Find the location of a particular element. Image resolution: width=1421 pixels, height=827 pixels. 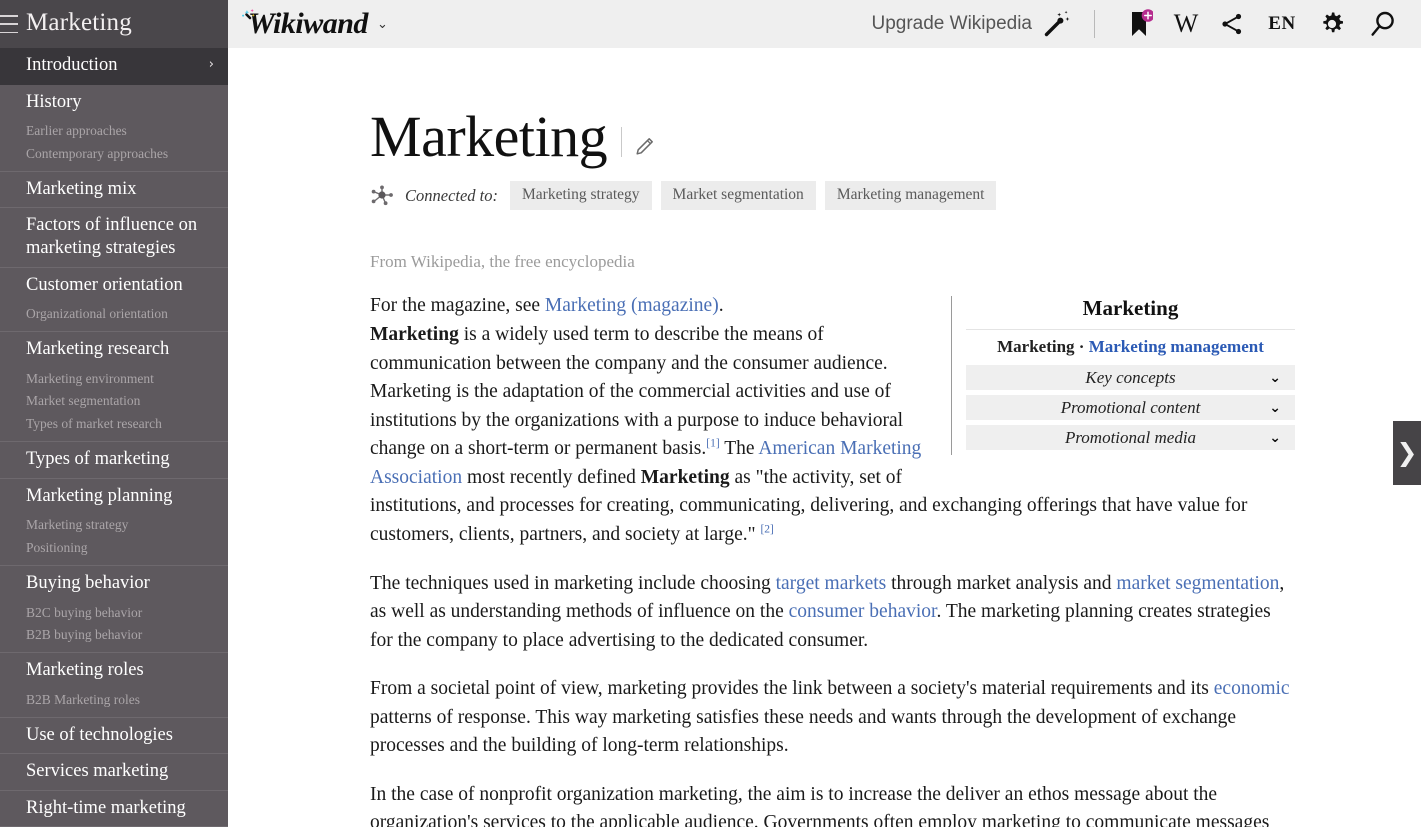

sidebar-group: Use of technologies is located at coordinates (114, 736).